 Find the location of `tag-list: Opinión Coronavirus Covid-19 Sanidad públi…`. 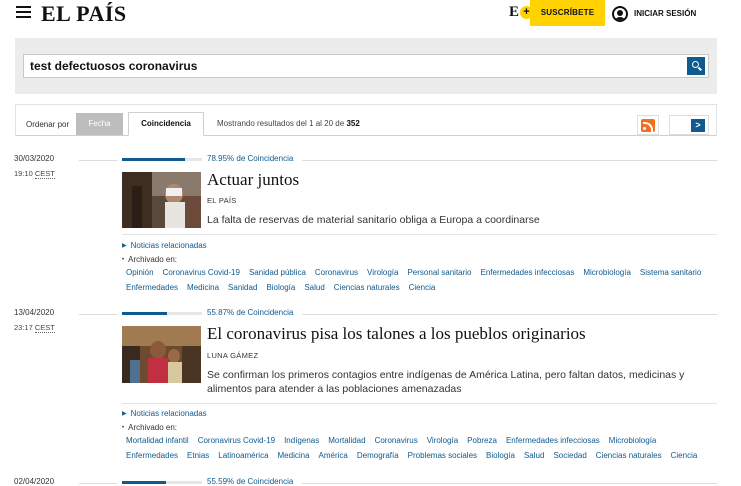

tag-list: Opinión Coronavirus Covid-19 Sanidad públi… is located at coordinates (426, 280).